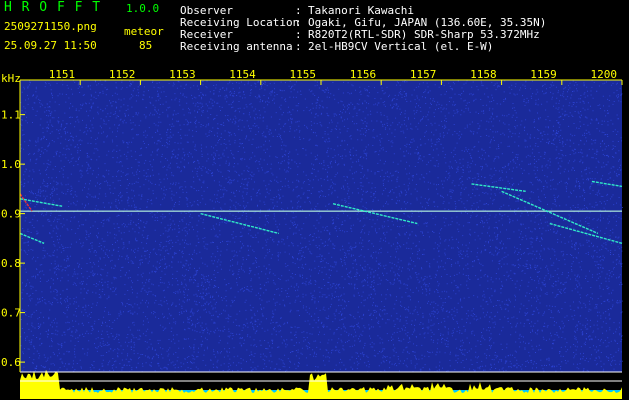 This screenshot has height=400, width=629. What do you see at coordinates (62, 74) in the screenshot?
I see `x-tick-label-1151: 1151` at bounding box center [62, 74].